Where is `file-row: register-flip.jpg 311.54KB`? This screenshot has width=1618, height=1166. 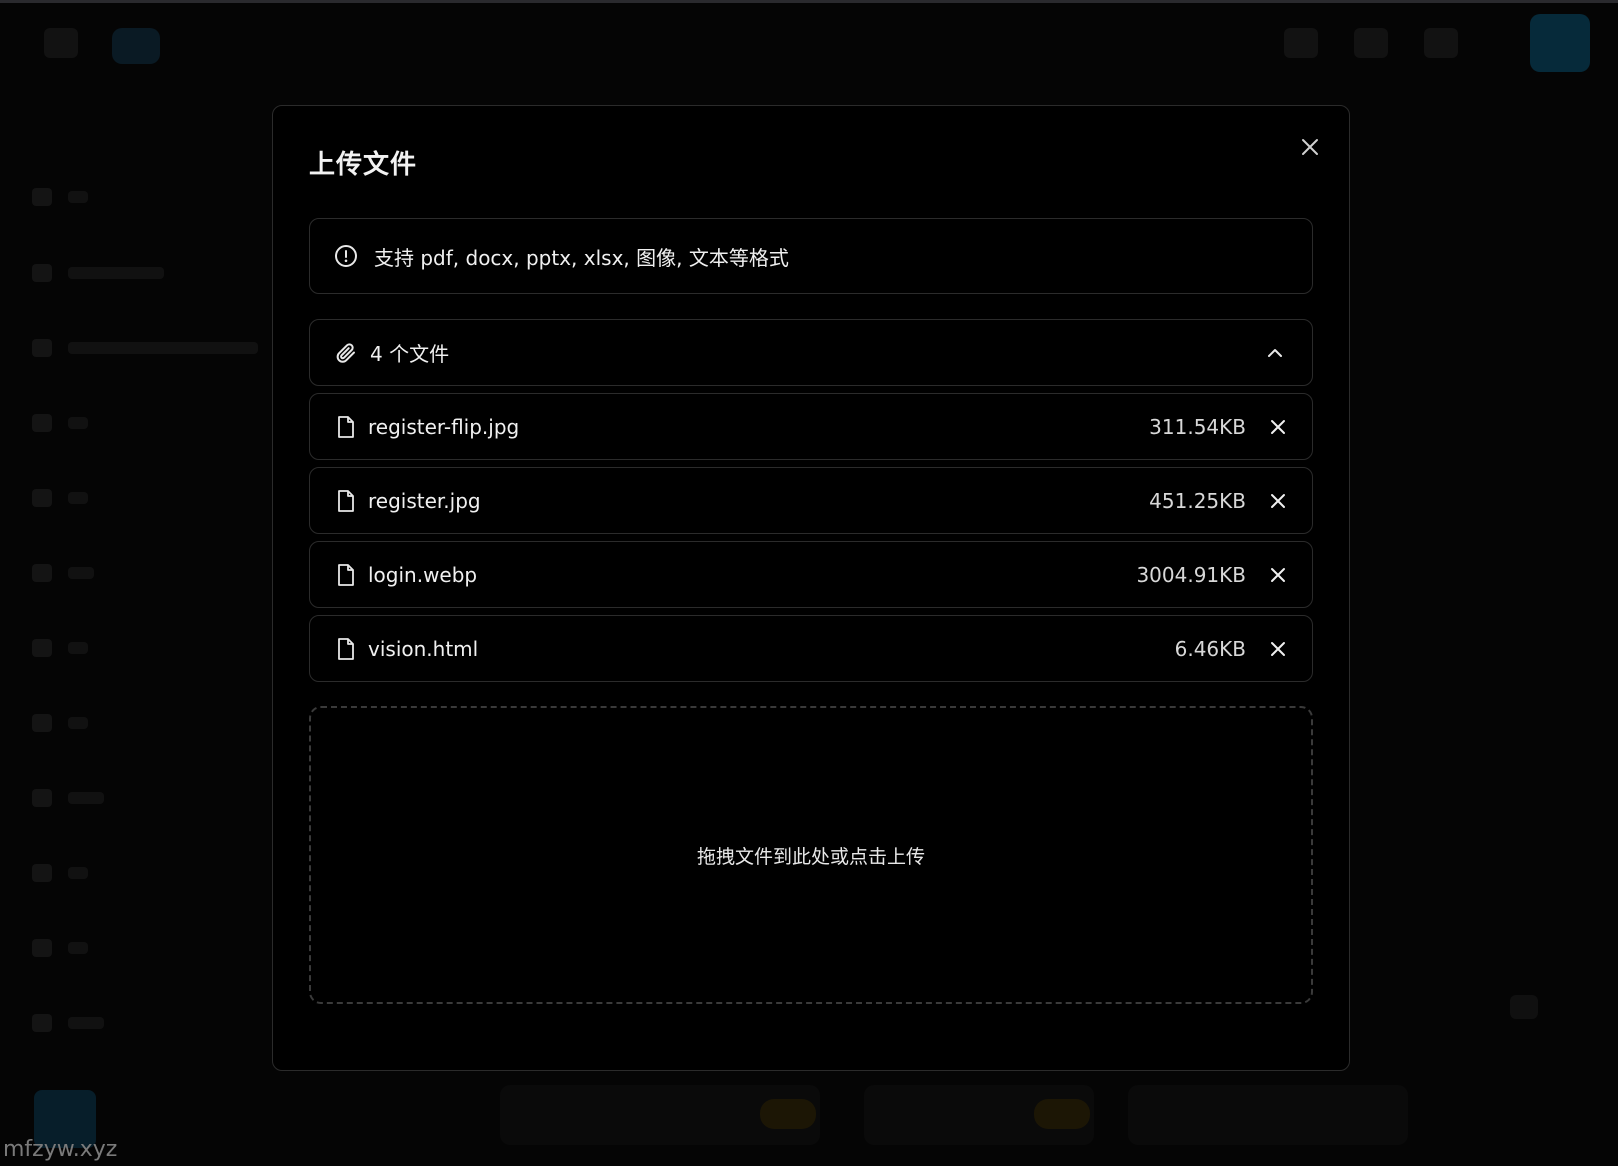
file-row: register-flip.jpg 311.54KB is located at coordinates (811, 426).